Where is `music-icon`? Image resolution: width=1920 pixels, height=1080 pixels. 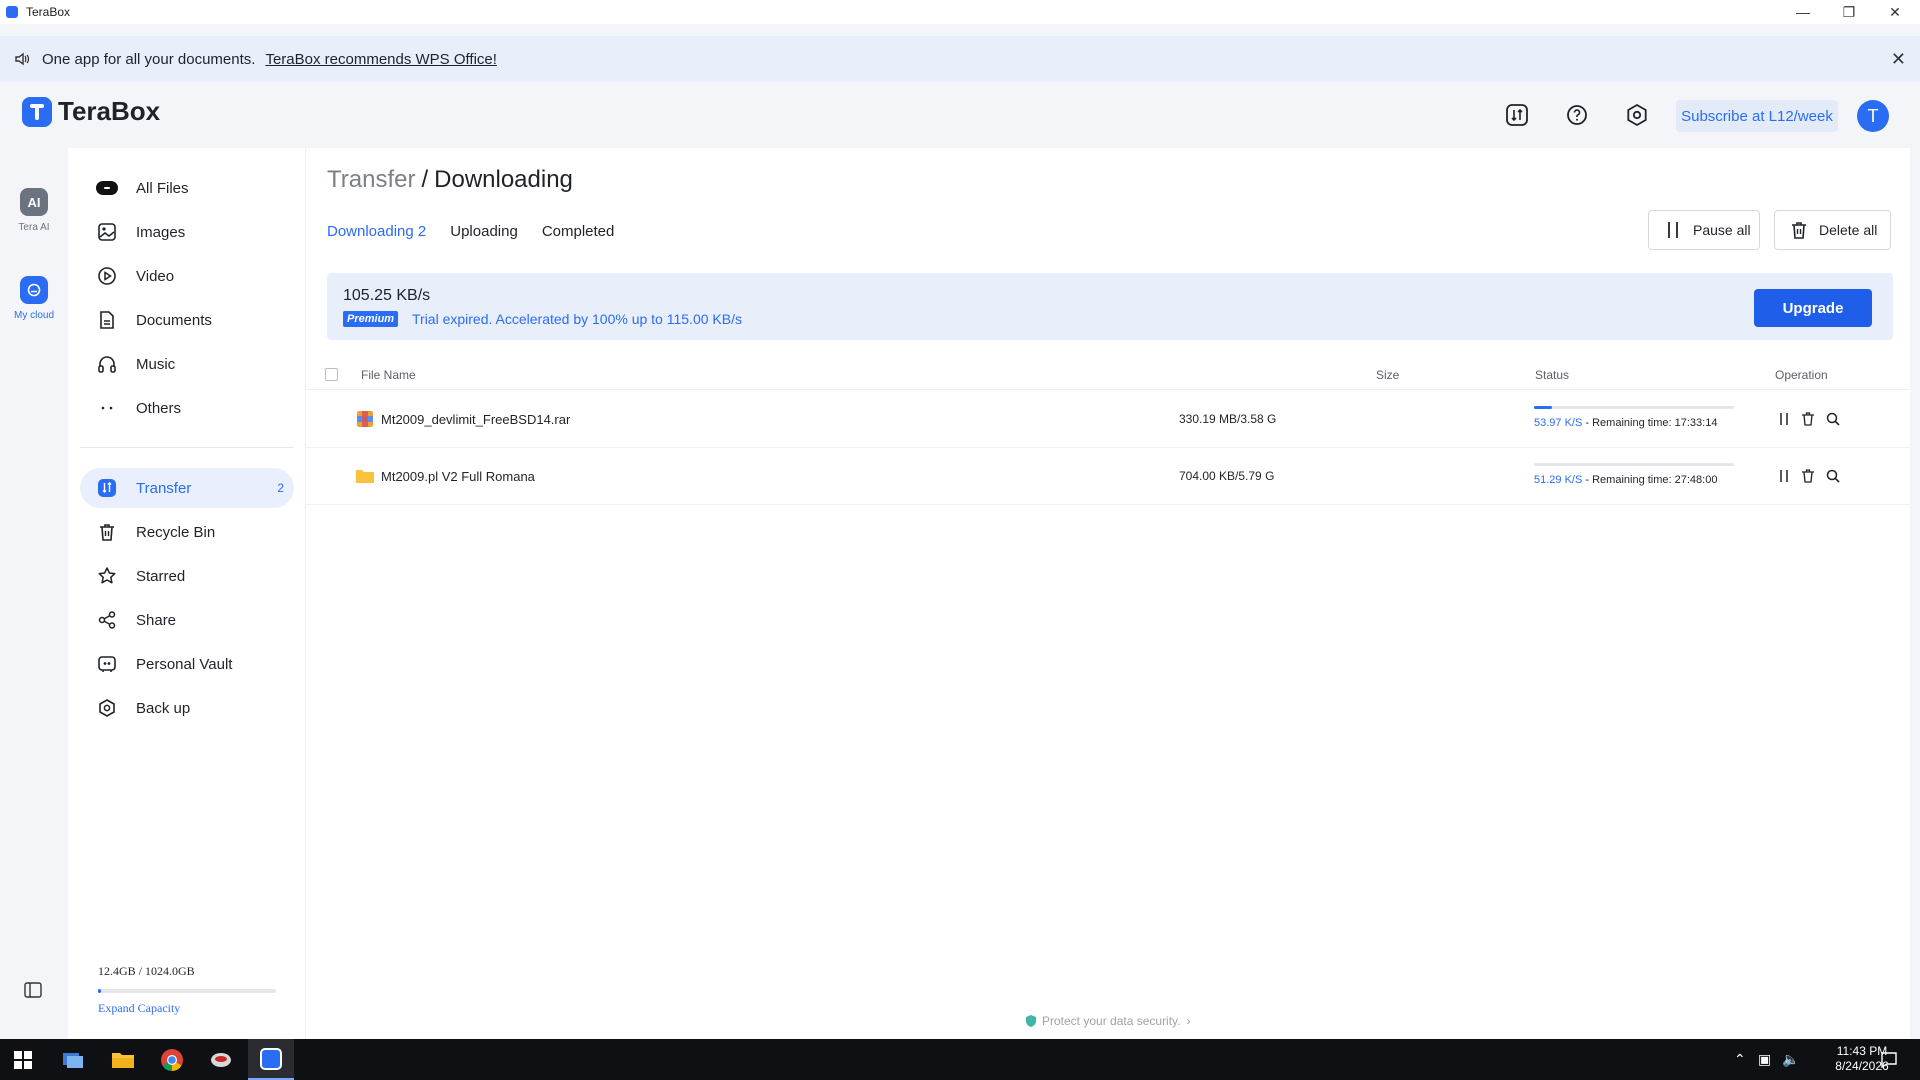 music-icon is located at coordinates (107, 364).